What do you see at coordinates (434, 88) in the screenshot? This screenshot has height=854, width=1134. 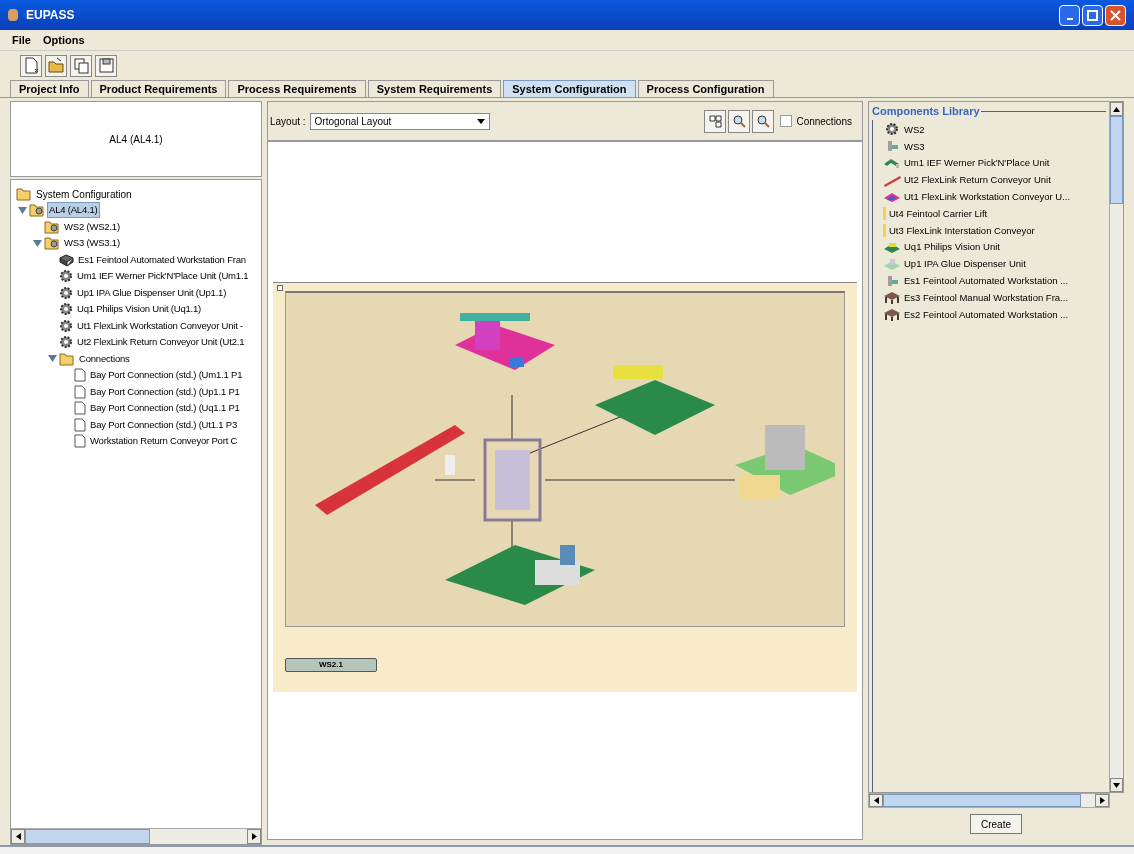 I see `tab: System Requirements` at bounding box center [434, 88].